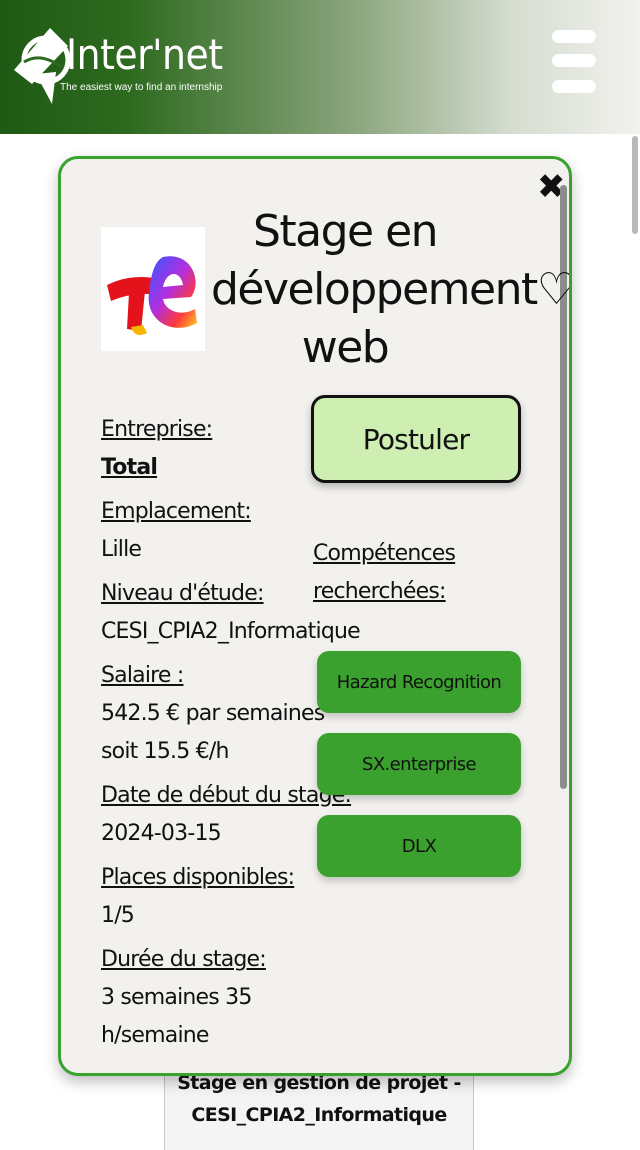  I want to click on duration-field: Durée du stage: 3 semaines 35 h/semaine, so click(216, 998).